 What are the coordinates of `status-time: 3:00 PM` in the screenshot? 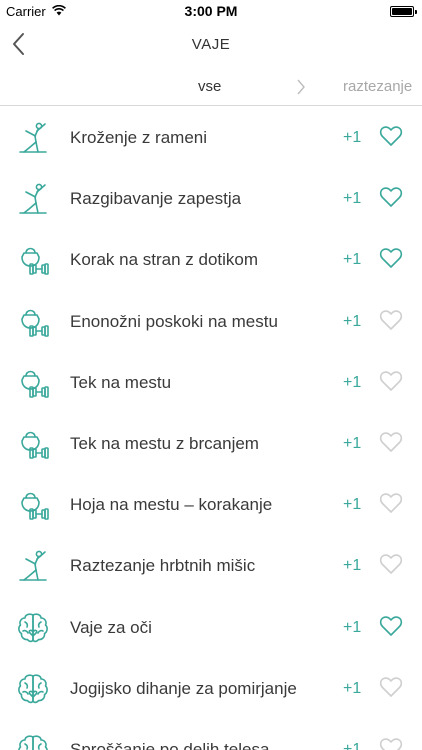 It's located at (211, 11).